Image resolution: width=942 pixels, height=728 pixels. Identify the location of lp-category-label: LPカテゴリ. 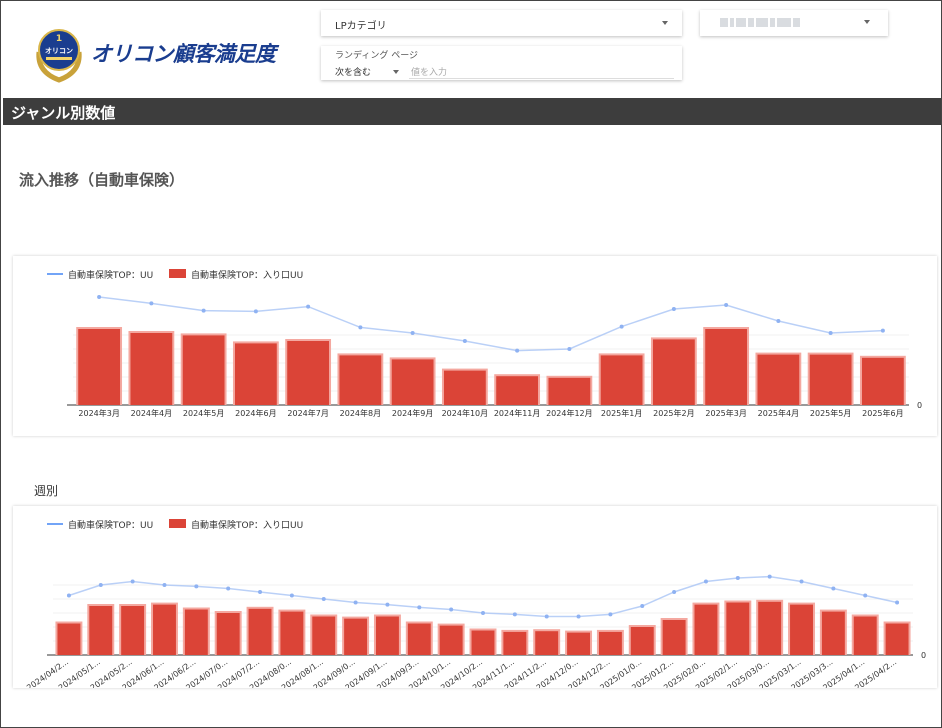
(361, 26).